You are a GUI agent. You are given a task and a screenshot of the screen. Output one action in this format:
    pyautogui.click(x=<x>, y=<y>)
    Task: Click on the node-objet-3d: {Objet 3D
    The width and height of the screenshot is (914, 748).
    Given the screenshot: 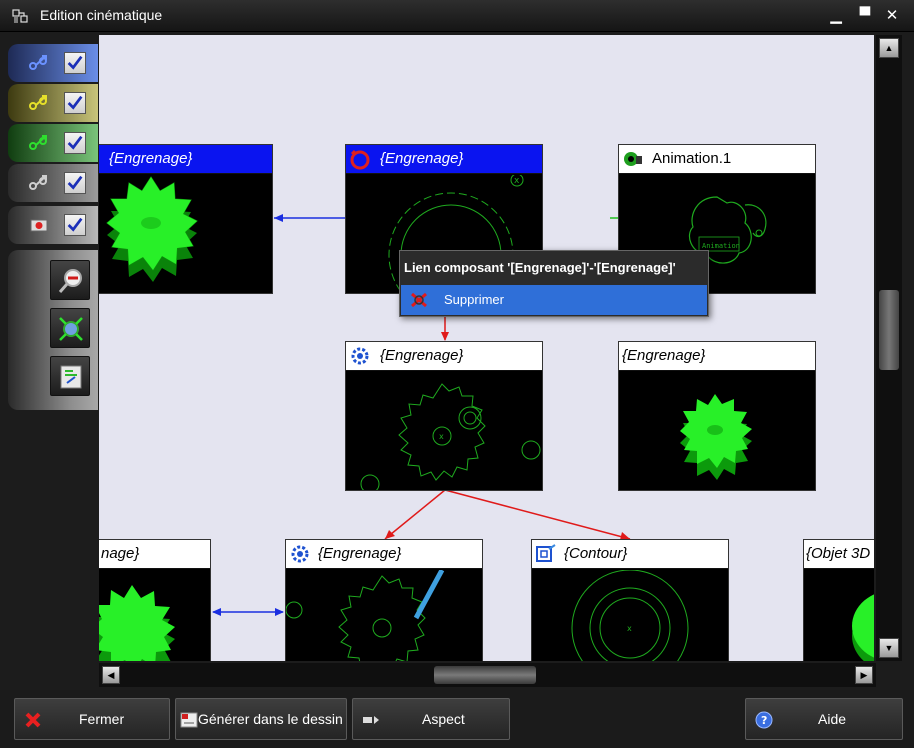 What is the action you would take?
    pyautogui.click(x=838, y=600)
    